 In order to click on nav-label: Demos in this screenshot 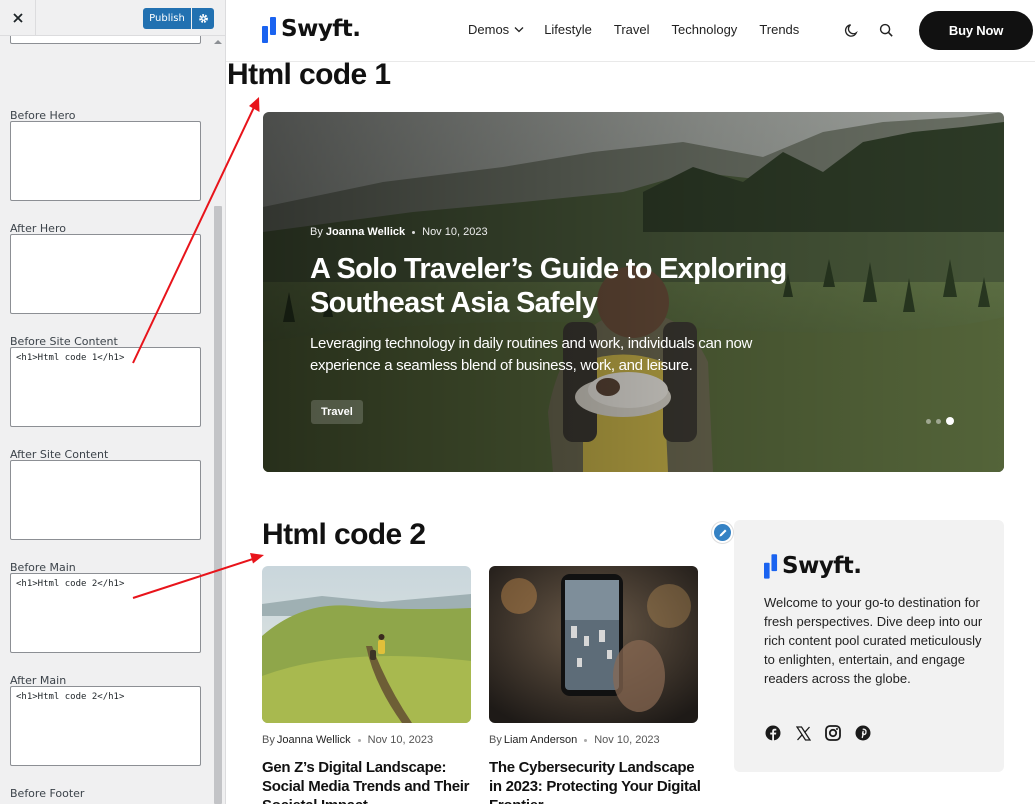, I will do `click(489, 29)`.